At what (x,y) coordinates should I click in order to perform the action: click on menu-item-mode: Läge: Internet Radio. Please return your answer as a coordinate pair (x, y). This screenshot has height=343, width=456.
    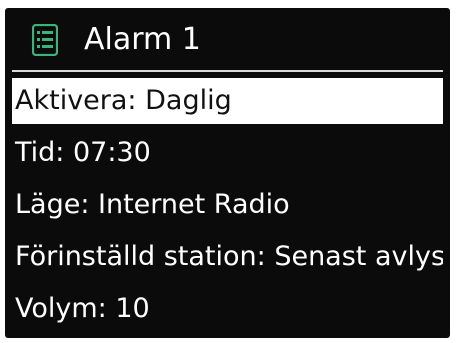
    Looking at the image, I should click on (227, 205).